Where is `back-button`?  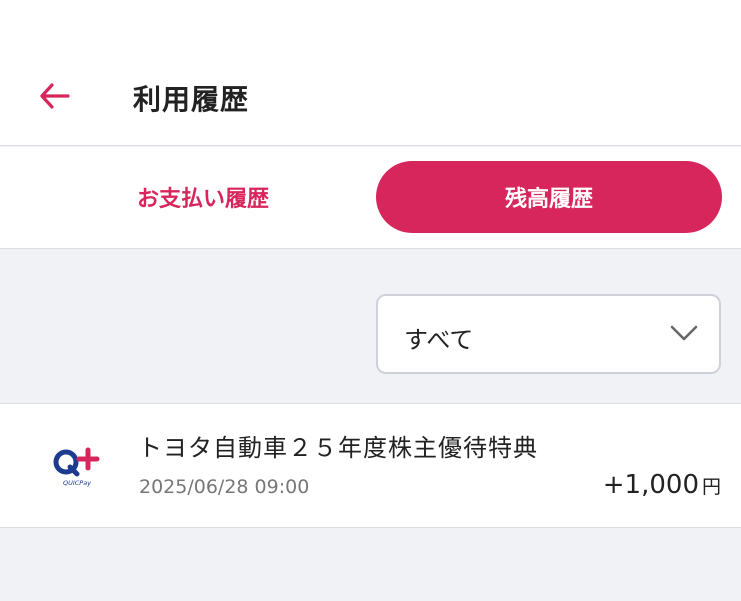 back-button is located at coordinates (54, 96).